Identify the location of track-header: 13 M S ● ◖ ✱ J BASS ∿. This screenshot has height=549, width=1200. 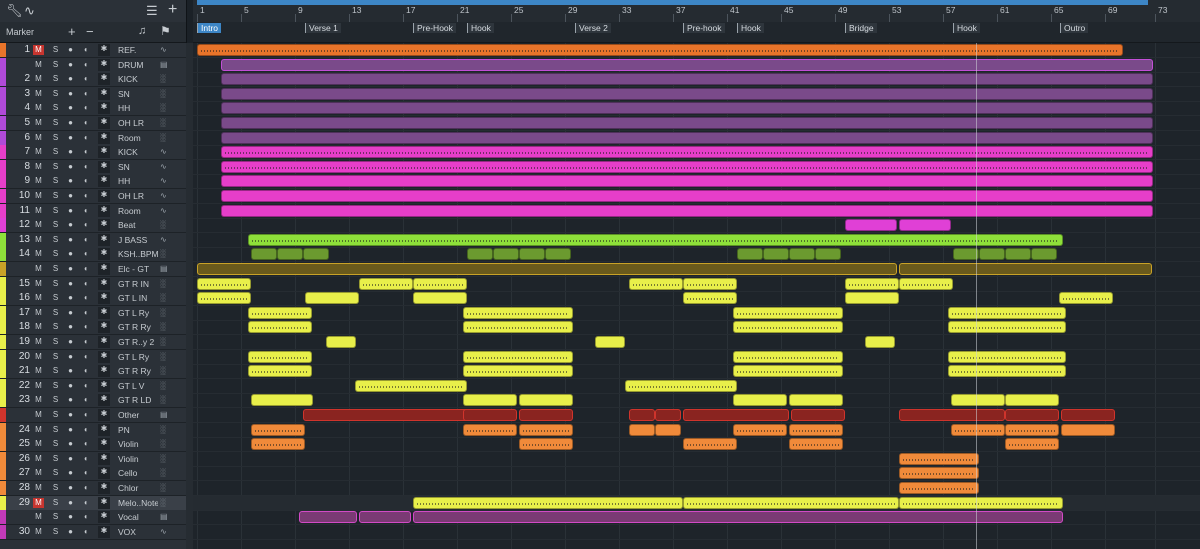
(93, 240).